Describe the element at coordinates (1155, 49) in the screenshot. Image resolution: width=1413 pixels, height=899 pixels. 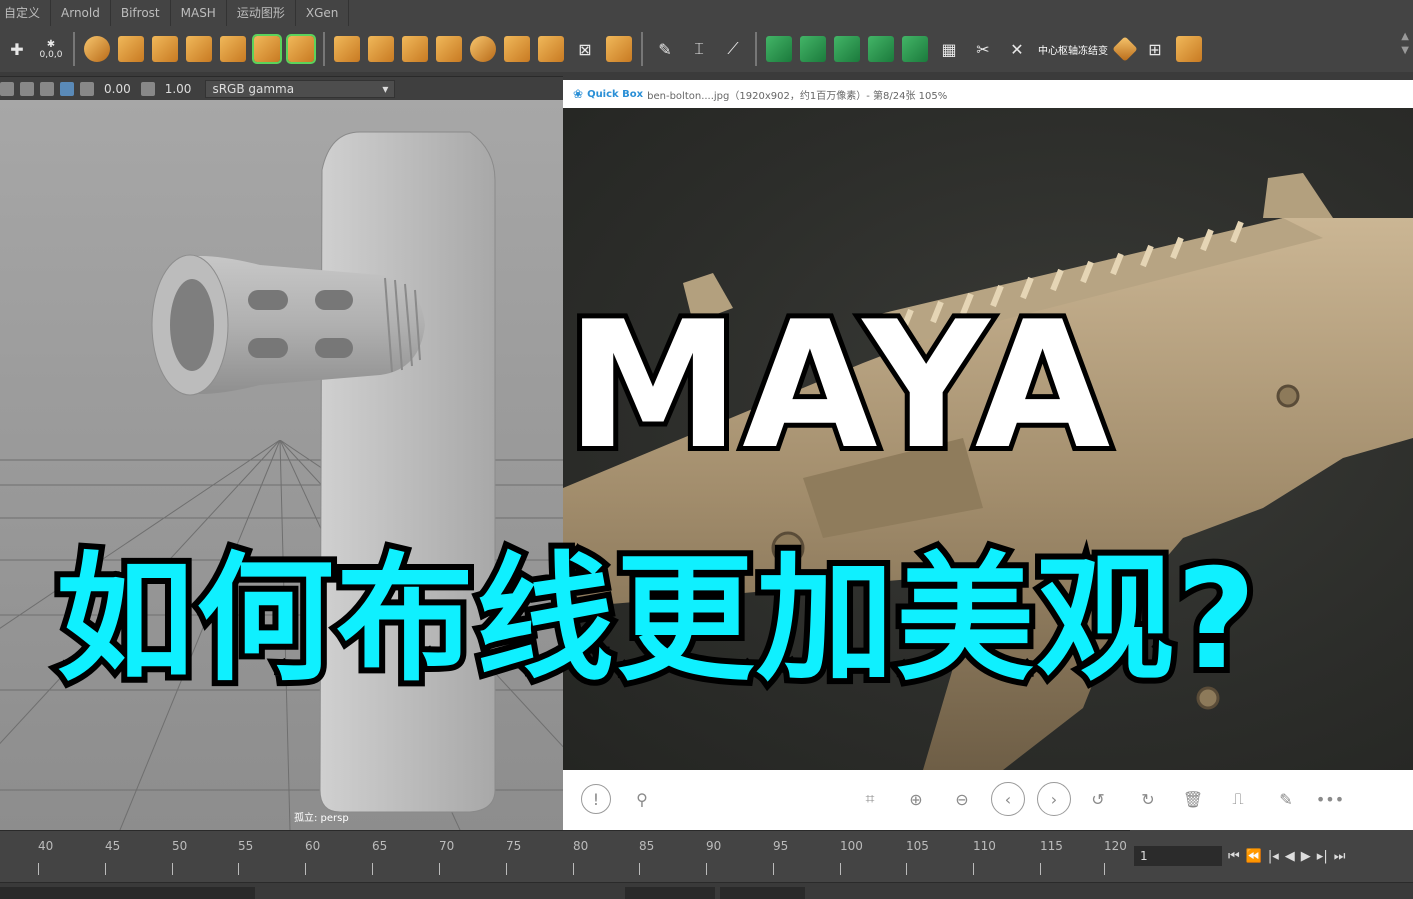
I see `uv-grid-icon: ⊞` at that location.